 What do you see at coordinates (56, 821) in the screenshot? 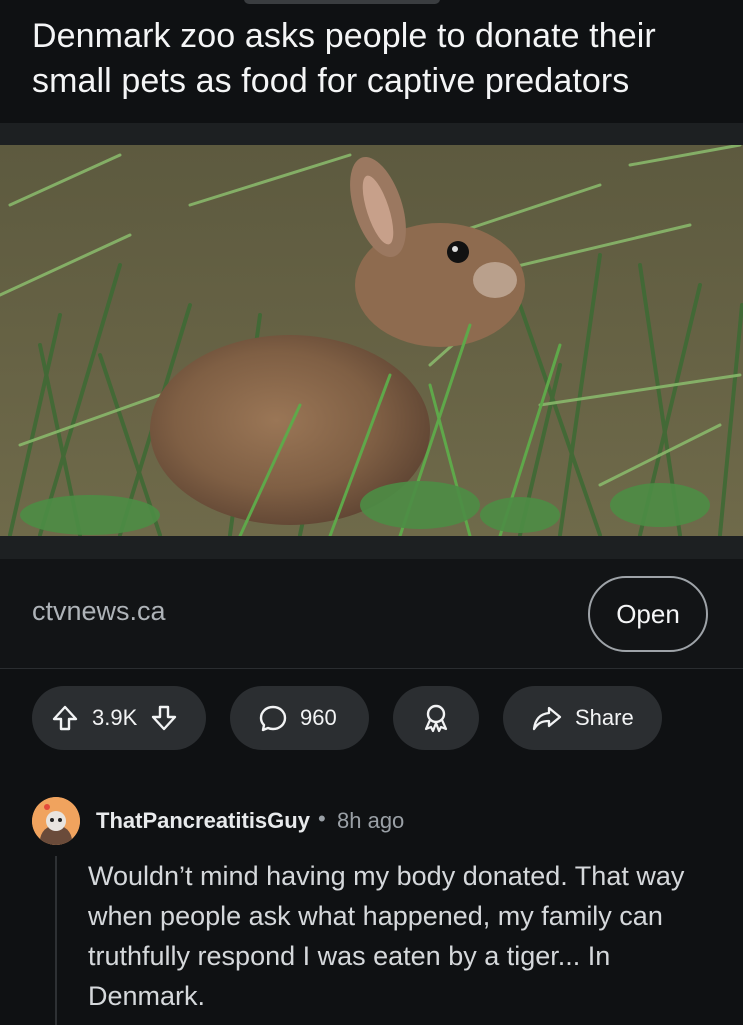
I see `avatar` at bounding box center [56, 821].